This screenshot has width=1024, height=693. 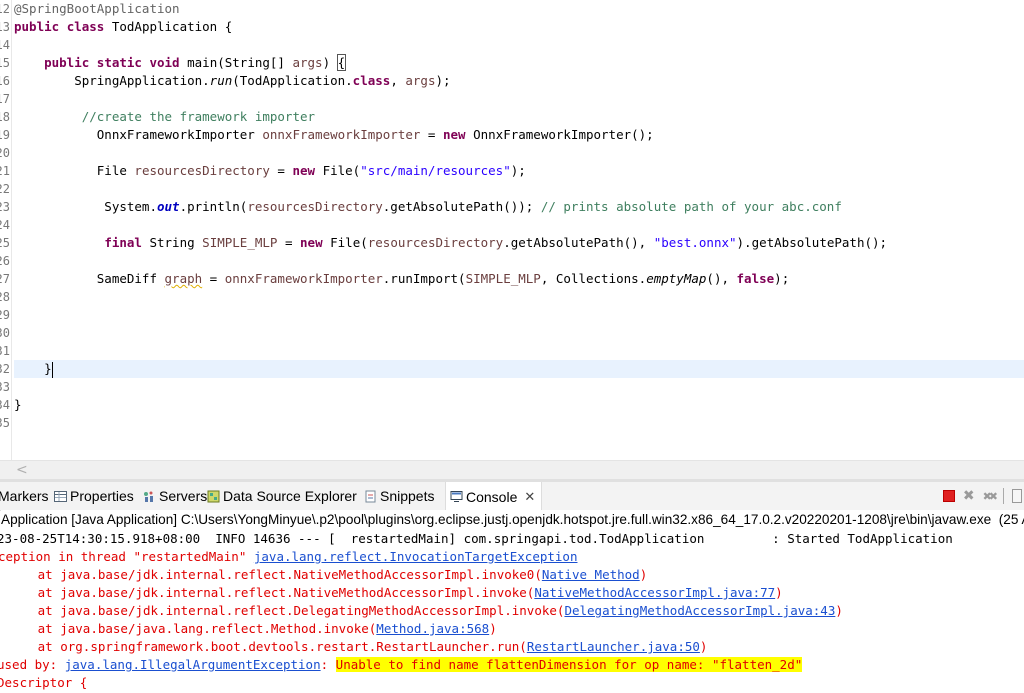 I want to click on remove-all-terminated-icon: ✖✖, so click(x=991, y=496).